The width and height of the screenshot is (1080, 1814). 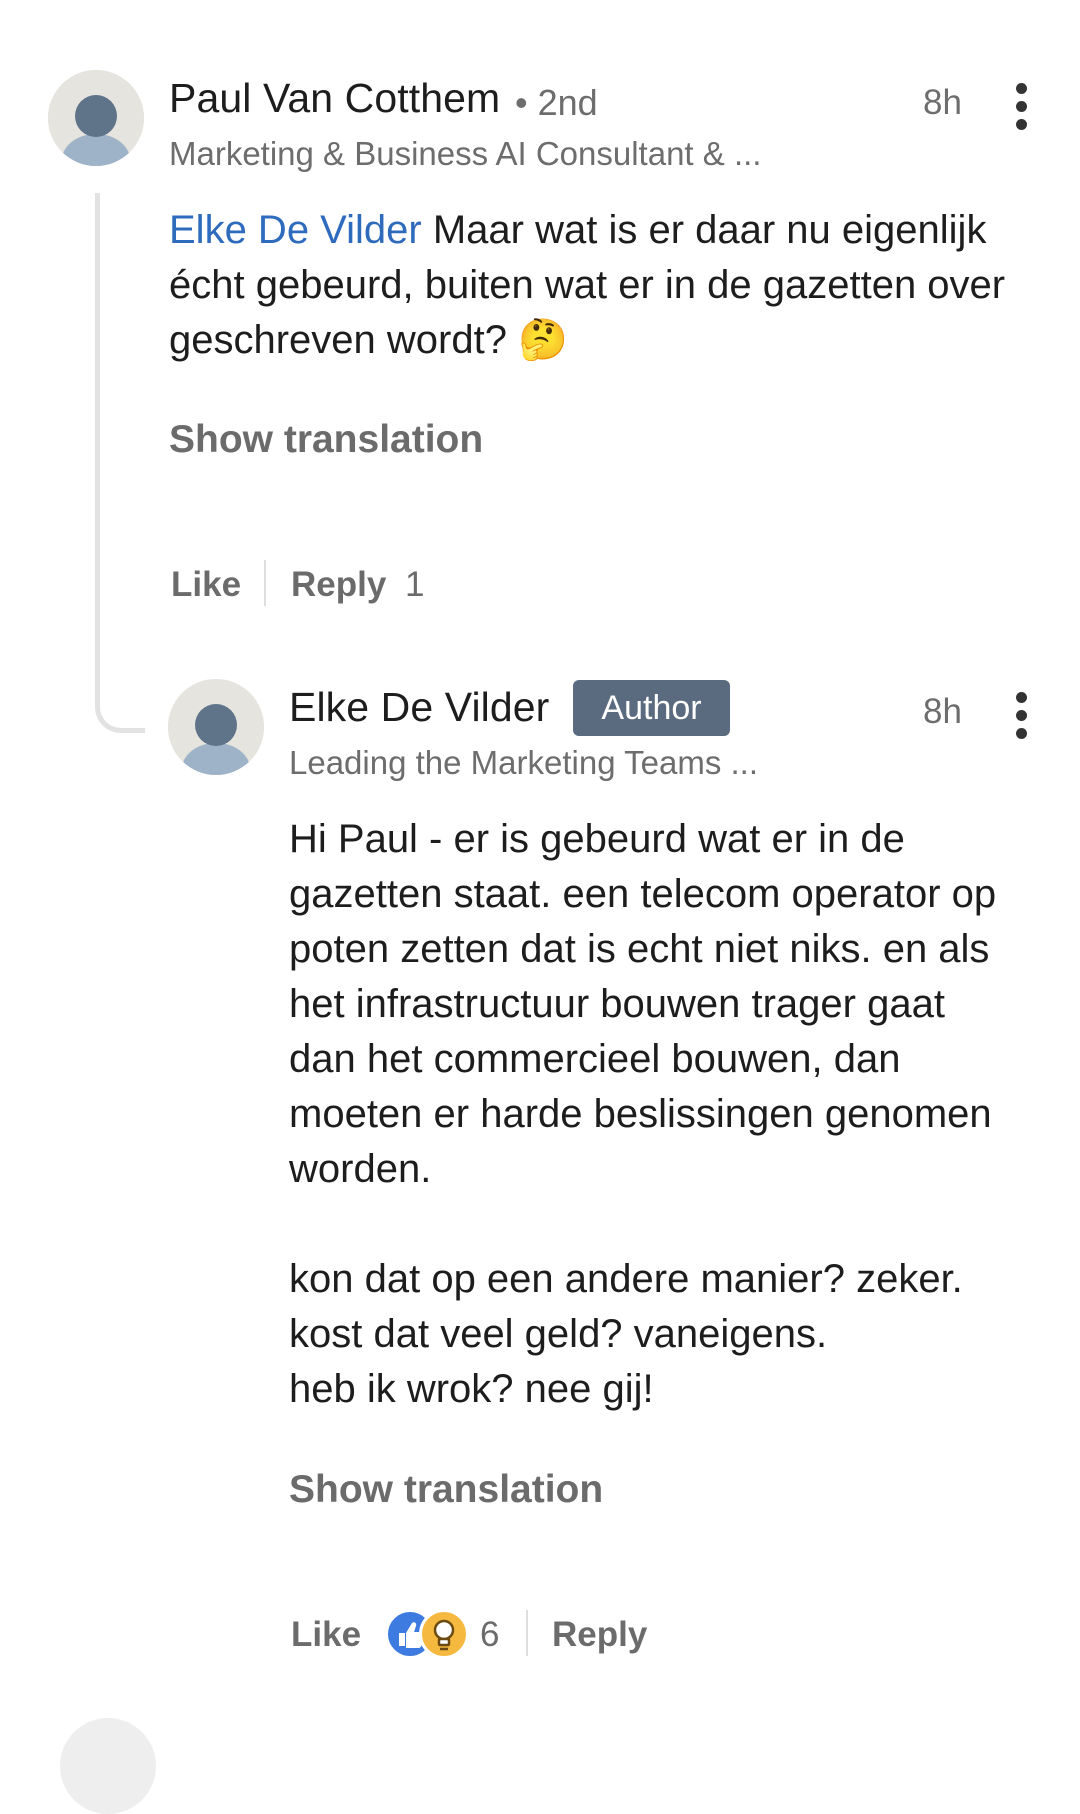 What do you see at coordinates (444, 1634) in the screenshot?
I see `insightful-reaction-icon` at bounding box center [444, 1634].